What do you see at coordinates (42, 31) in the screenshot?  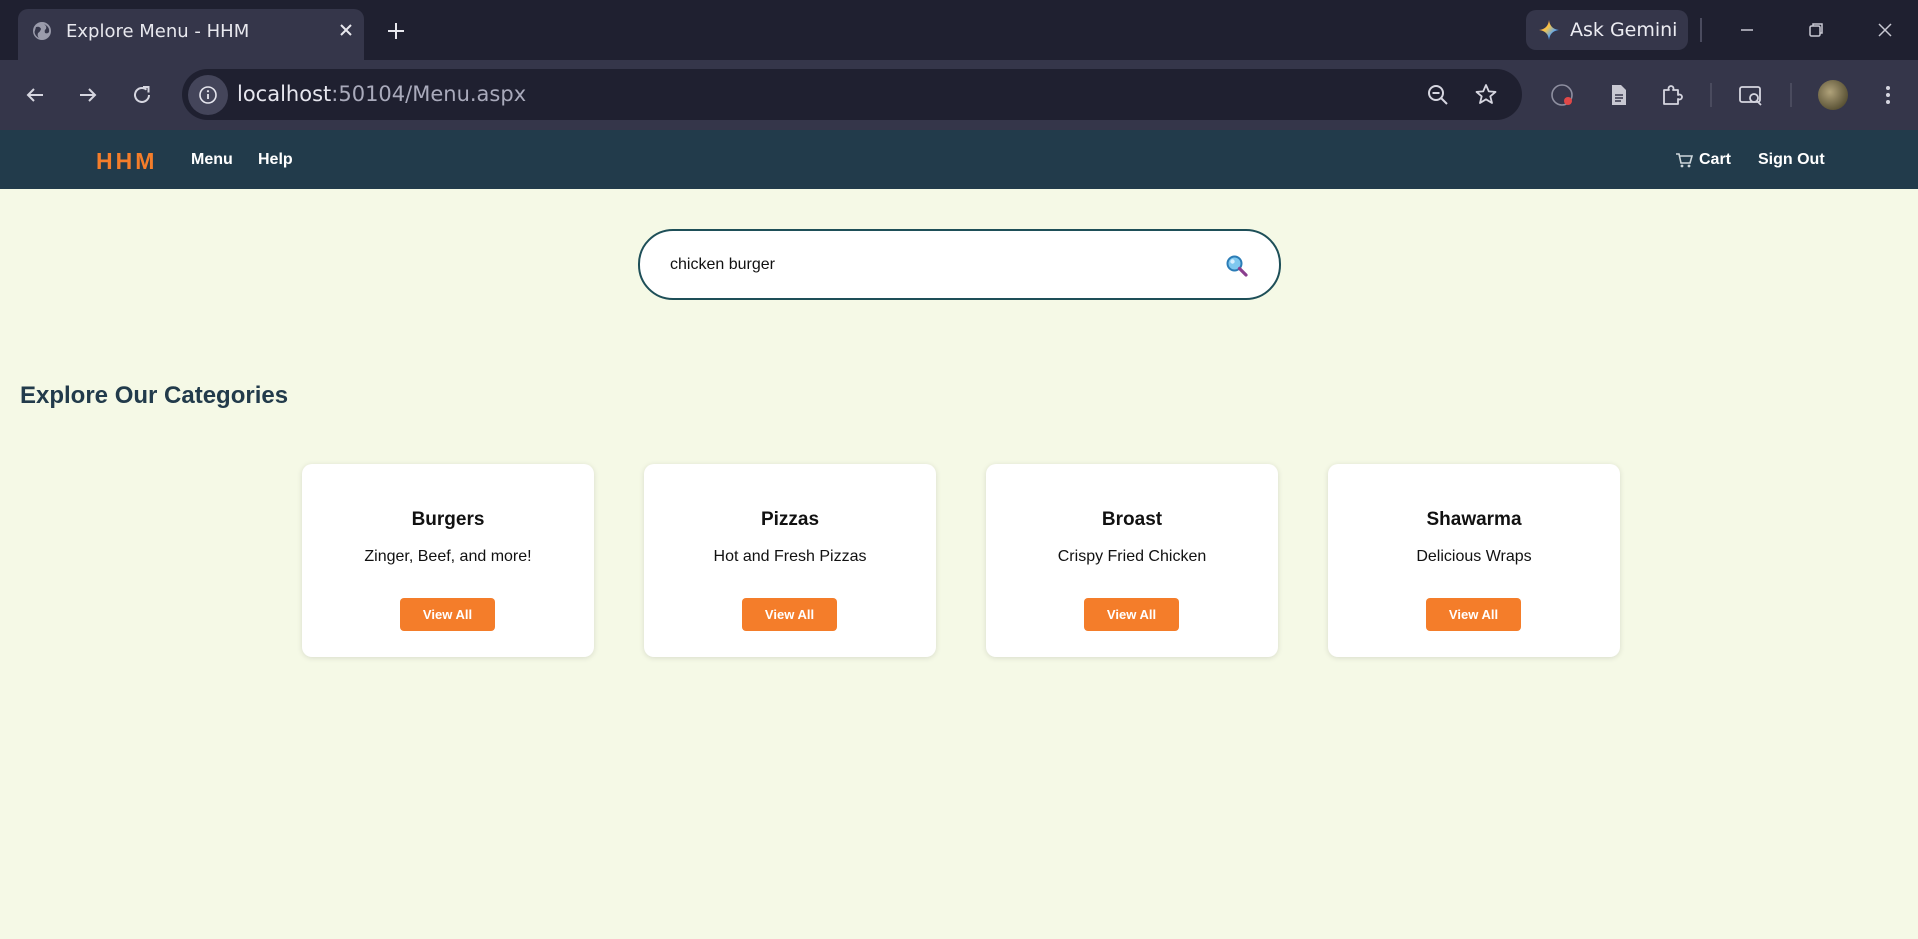 I see `globe-icon` at bounding box center [42, 31].